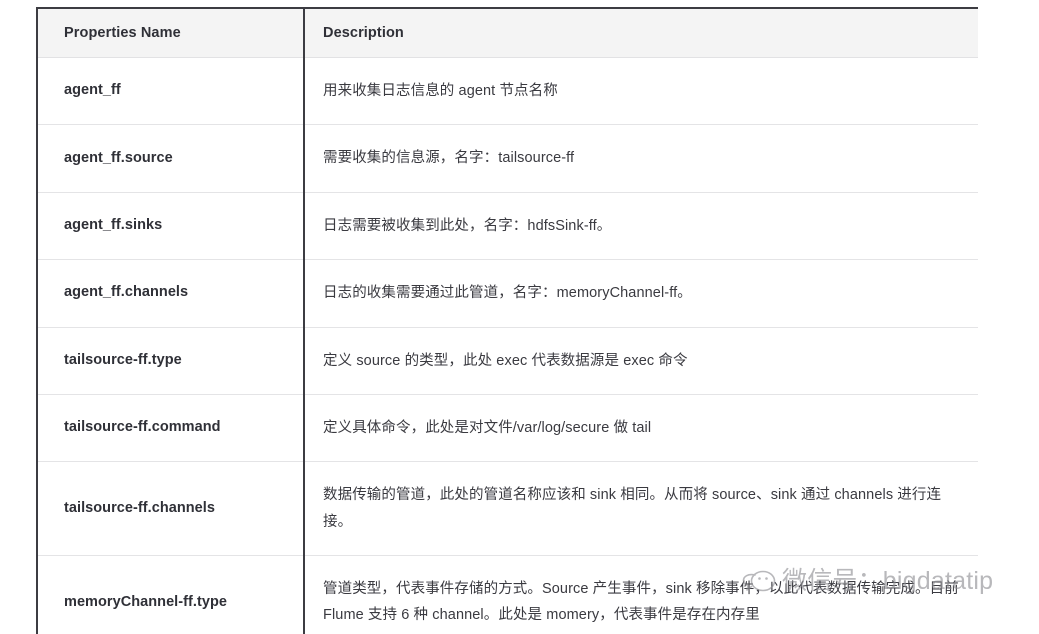  Describe the element at coordinates (640, 33) in the screenshot. I see `column-header-description: Description` at that location.